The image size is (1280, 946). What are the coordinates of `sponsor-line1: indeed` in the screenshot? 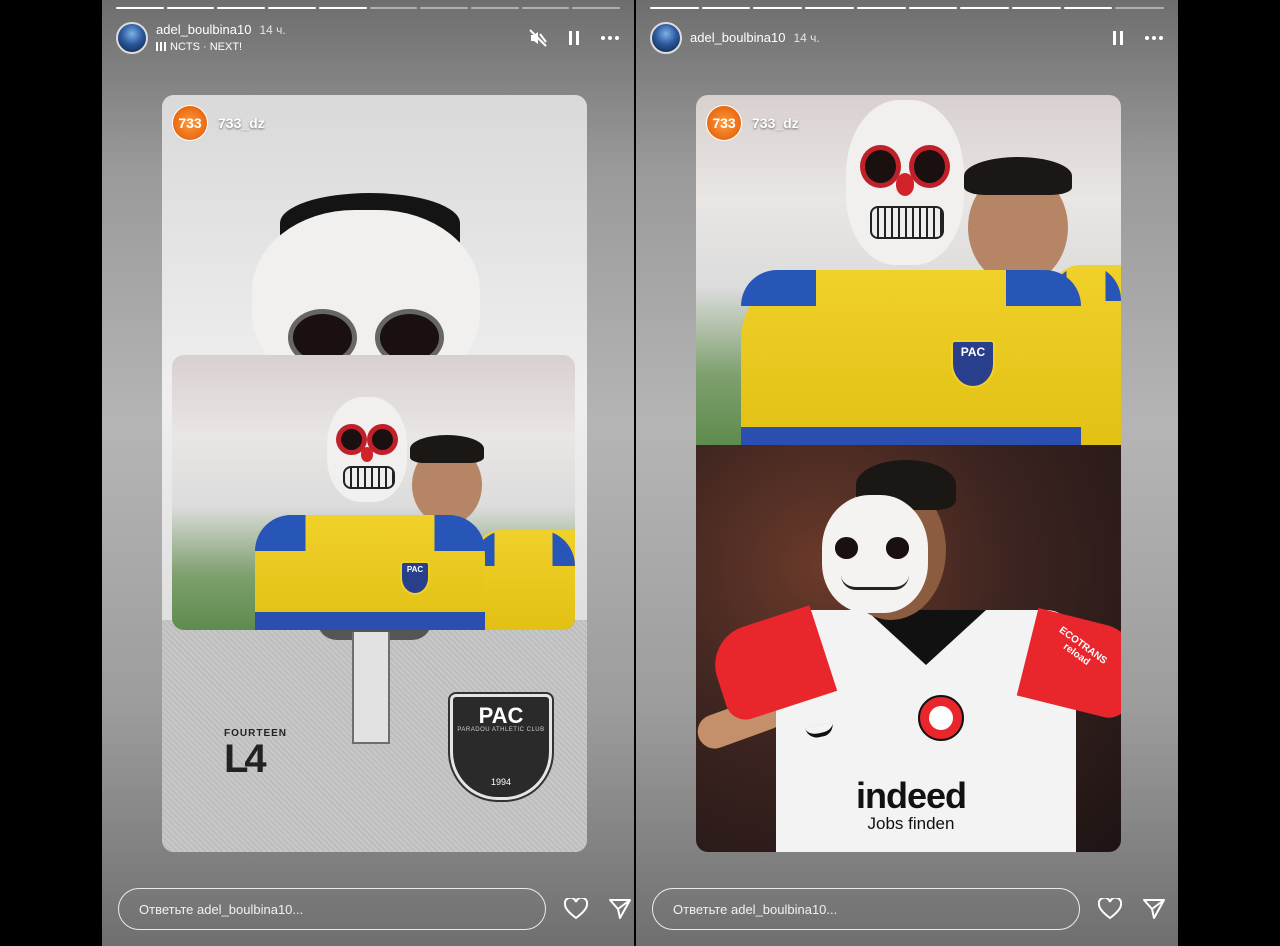 It's located at (911, 795).